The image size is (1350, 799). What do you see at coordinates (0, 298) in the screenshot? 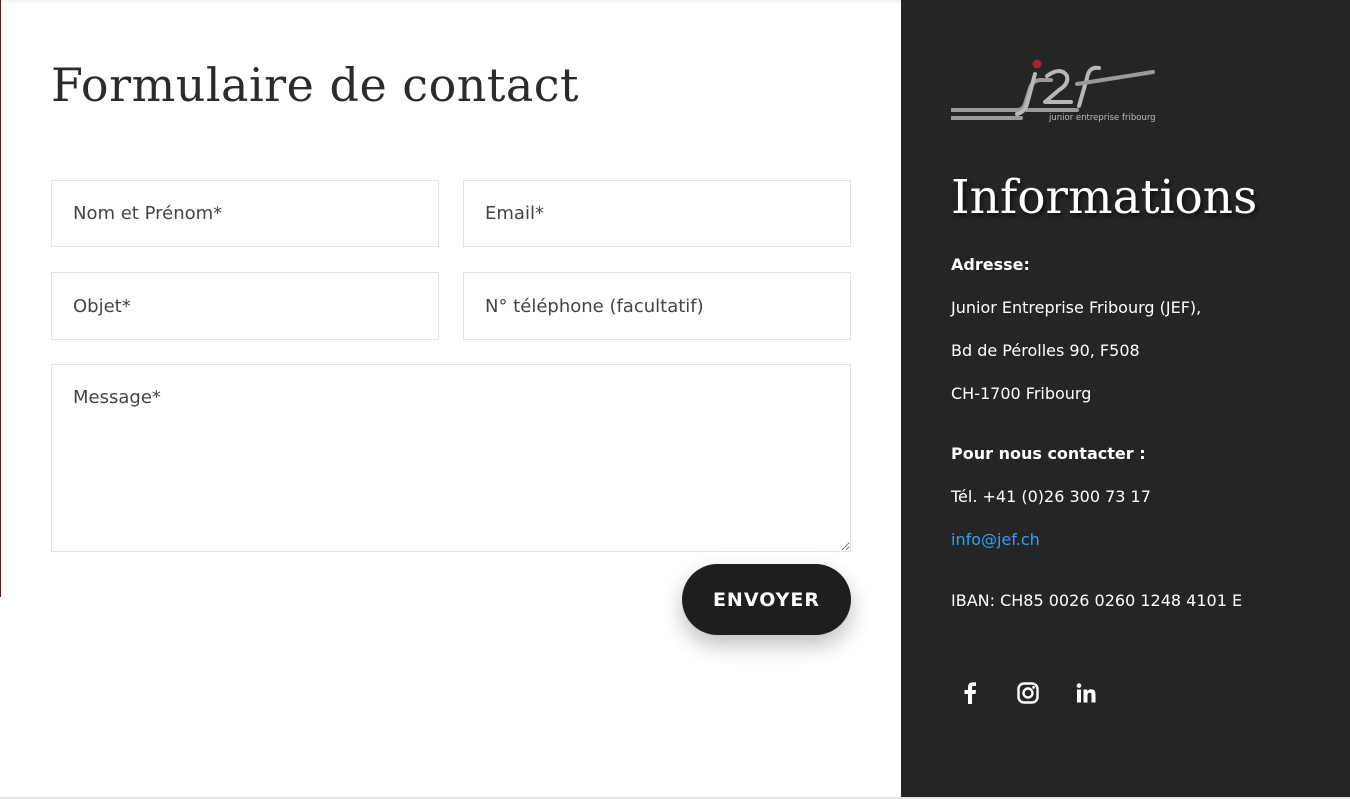
I see `left-accent-border` at bounding box center [0, 298].